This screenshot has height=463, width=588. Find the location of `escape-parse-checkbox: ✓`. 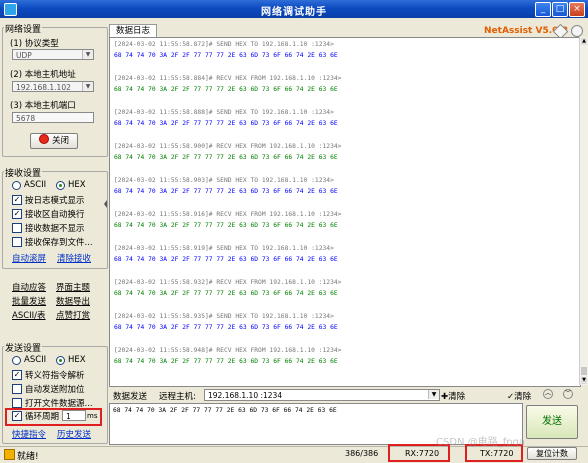

escape-parse-checkbox: ✓ is located at coordinates (17, 375).